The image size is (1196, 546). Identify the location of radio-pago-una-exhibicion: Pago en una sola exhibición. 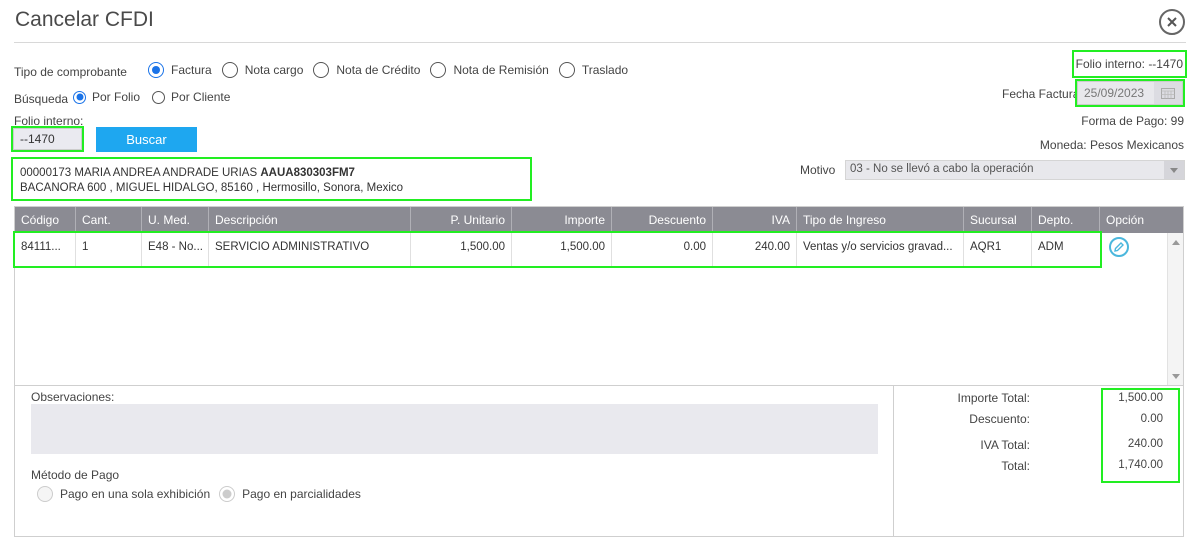
(123, 494).